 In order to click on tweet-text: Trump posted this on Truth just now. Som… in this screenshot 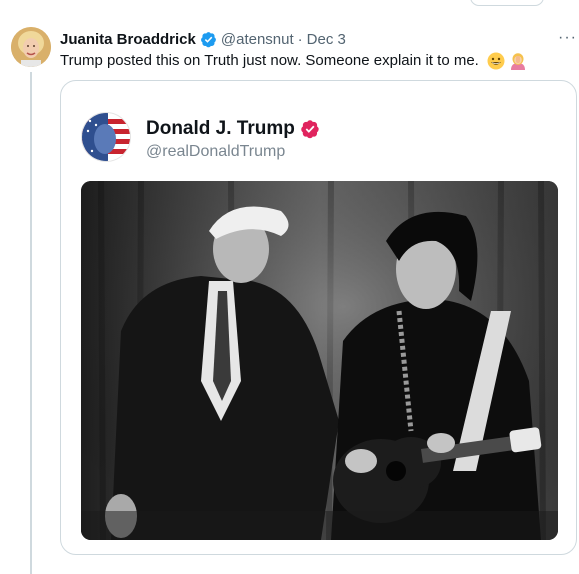, I will do `click(293, 61)`.